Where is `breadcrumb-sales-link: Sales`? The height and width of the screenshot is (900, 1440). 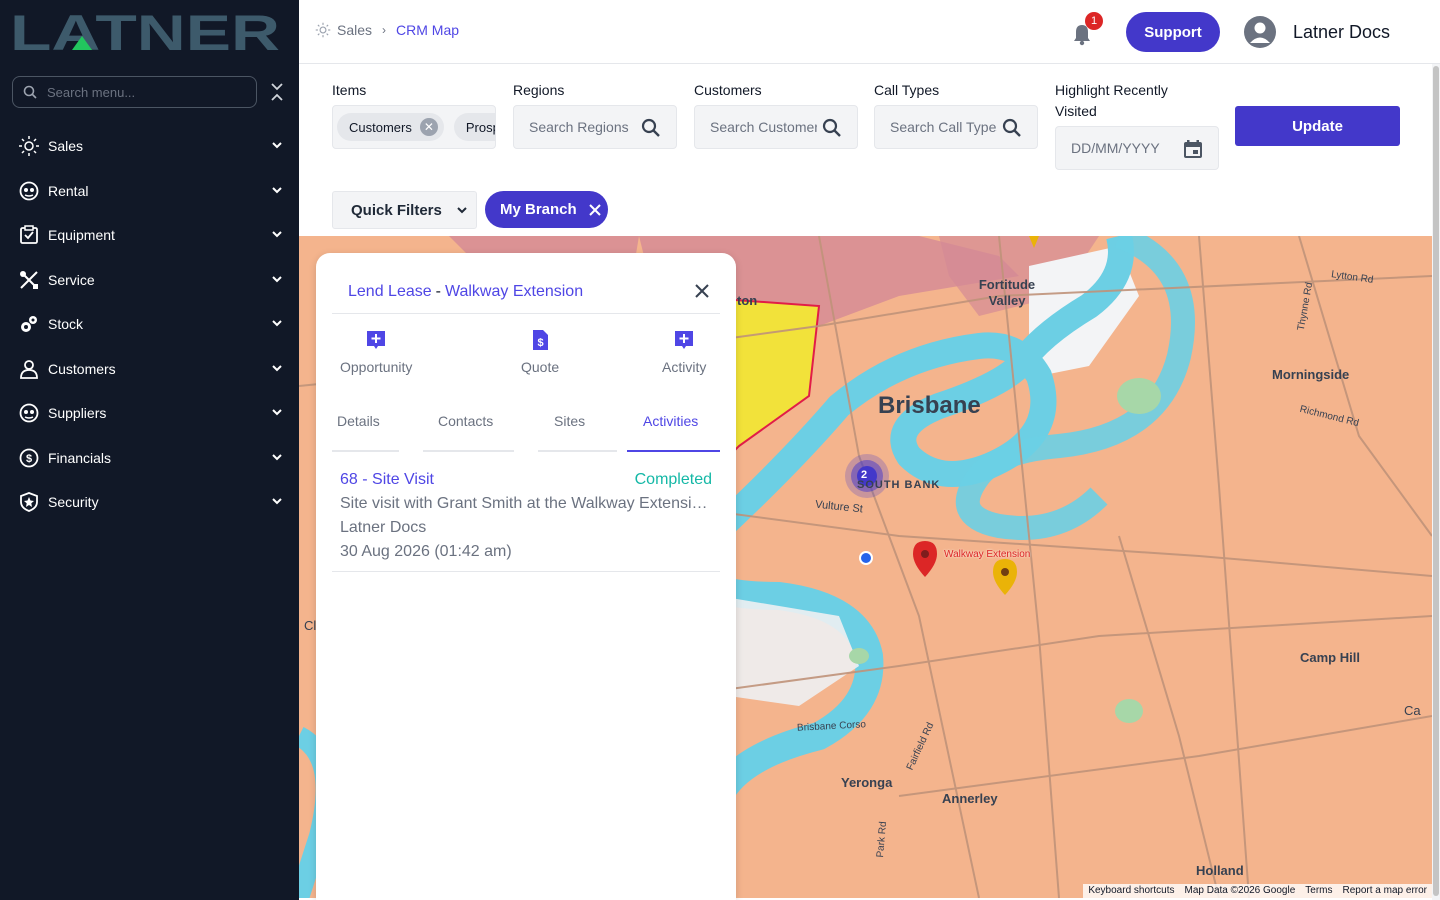 breadcrumb-sales-link: Sales is located at coordinates (354, 30).